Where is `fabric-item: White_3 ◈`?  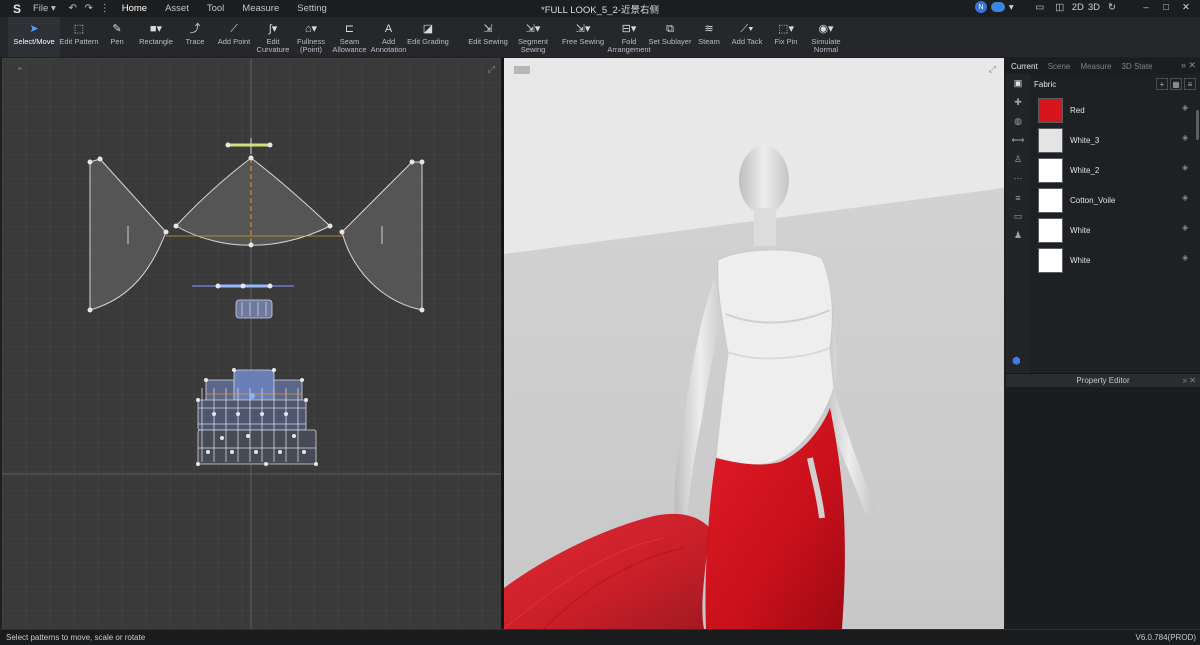 fabric-item: White_3 ◈ is located at coordinates (1115, 140).